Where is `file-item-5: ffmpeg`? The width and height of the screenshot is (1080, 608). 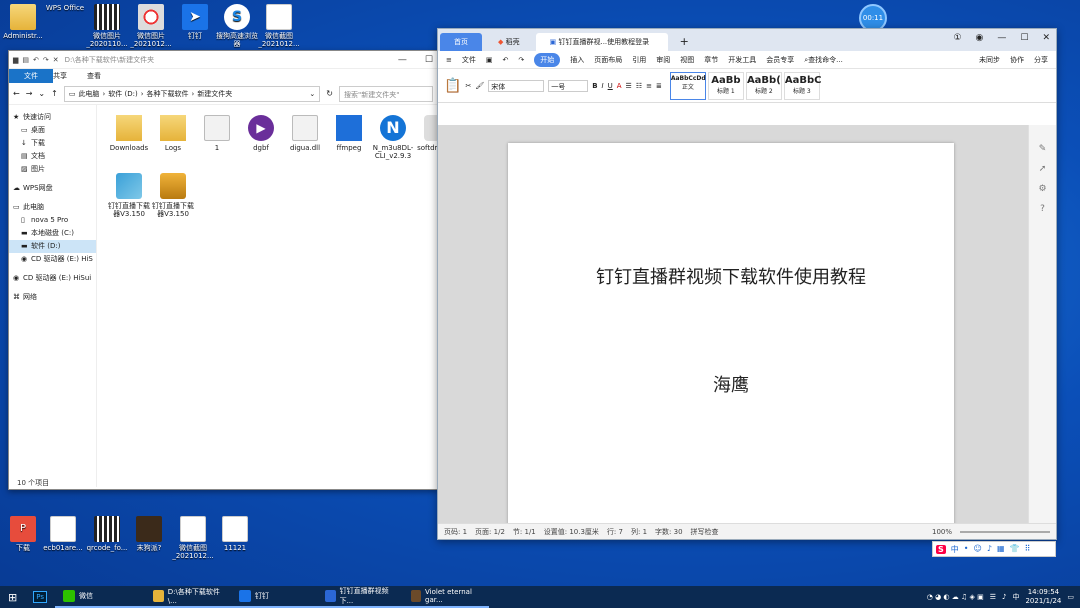 file-item-5: ffmpeg is located at coordinates (349, 133).